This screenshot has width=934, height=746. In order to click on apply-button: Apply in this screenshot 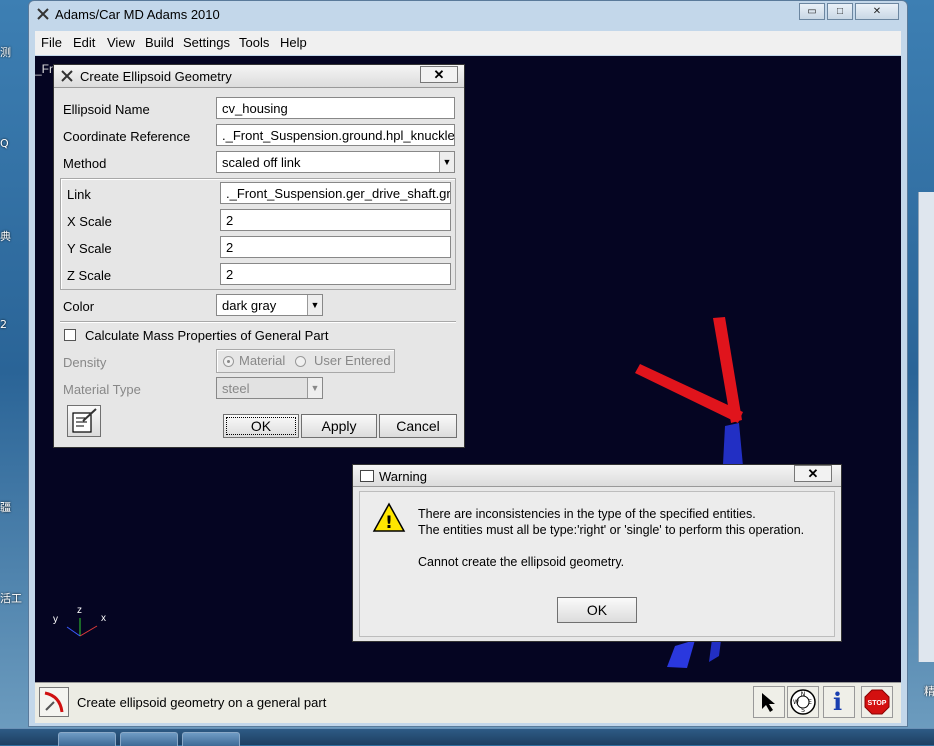, I will do `click(339, 426)`.